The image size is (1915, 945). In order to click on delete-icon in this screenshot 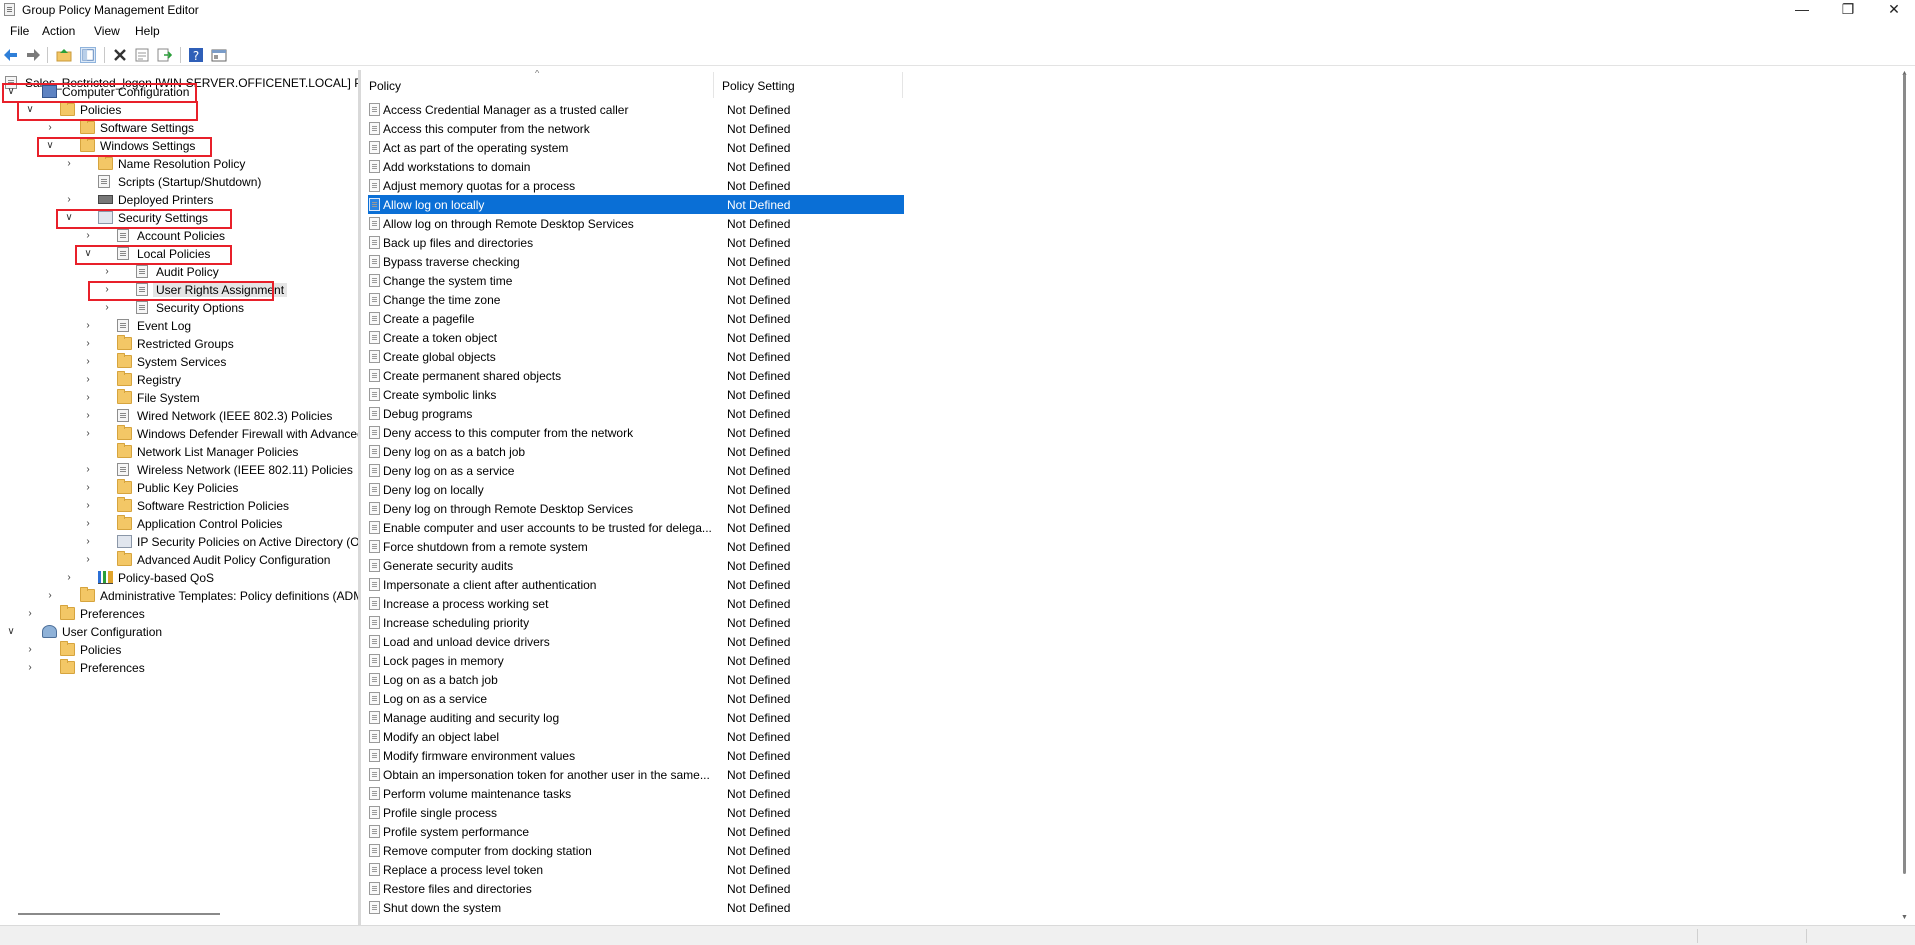, I will do `click(120, 55)`.